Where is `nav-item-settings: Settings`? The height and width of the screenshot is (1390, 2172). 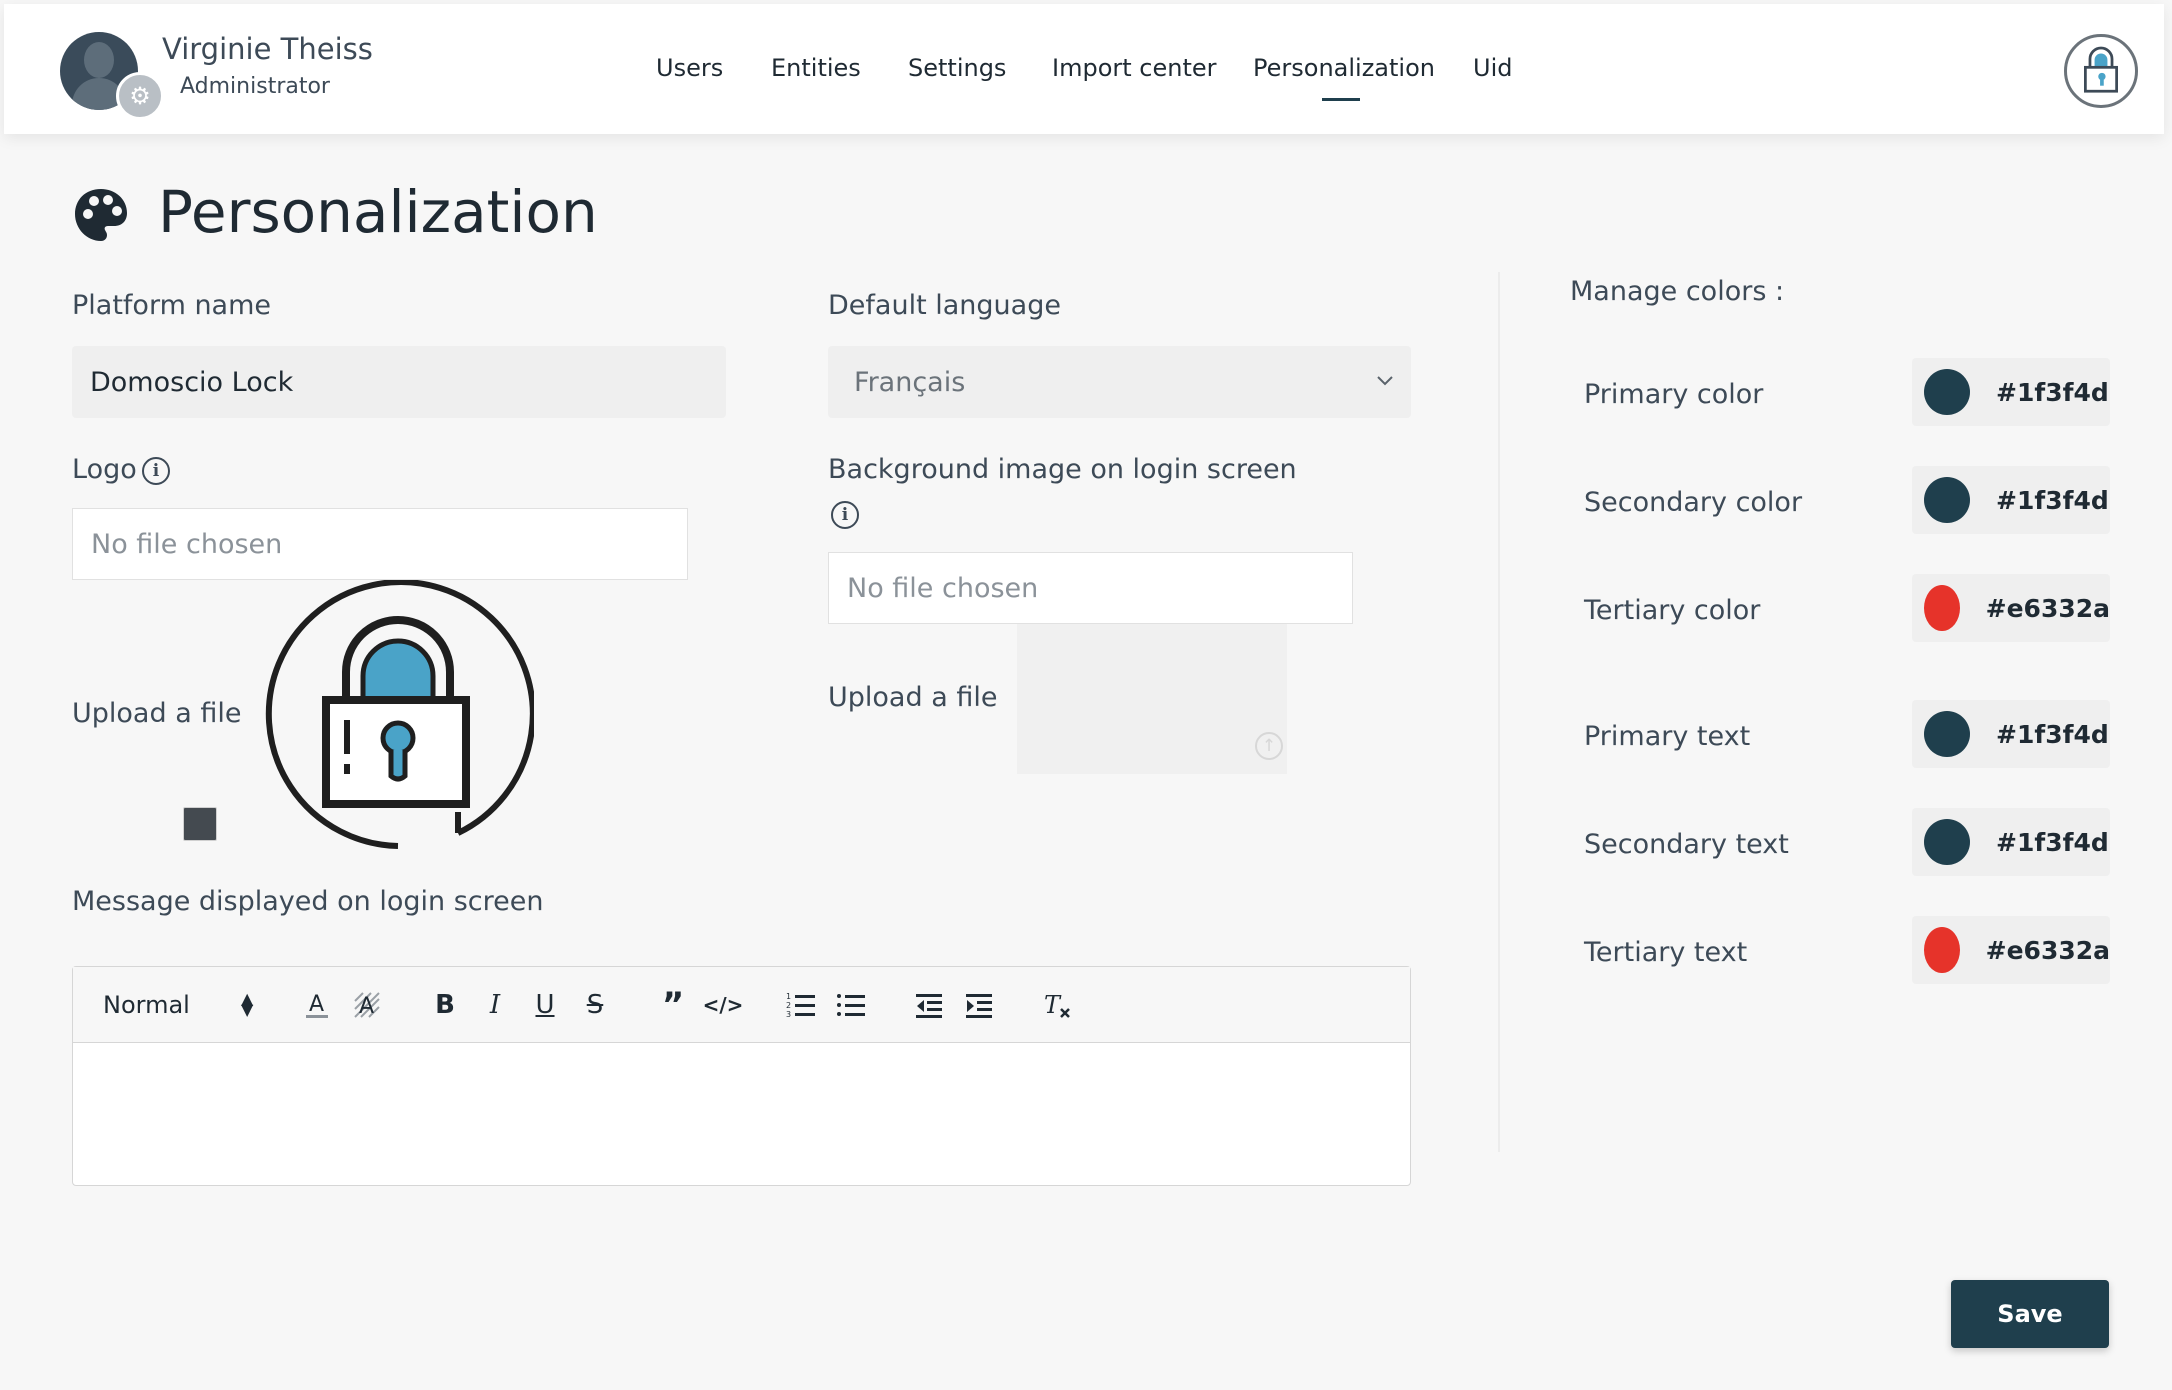
nav-item-settings: Settings is located at coordinates (957, 68).